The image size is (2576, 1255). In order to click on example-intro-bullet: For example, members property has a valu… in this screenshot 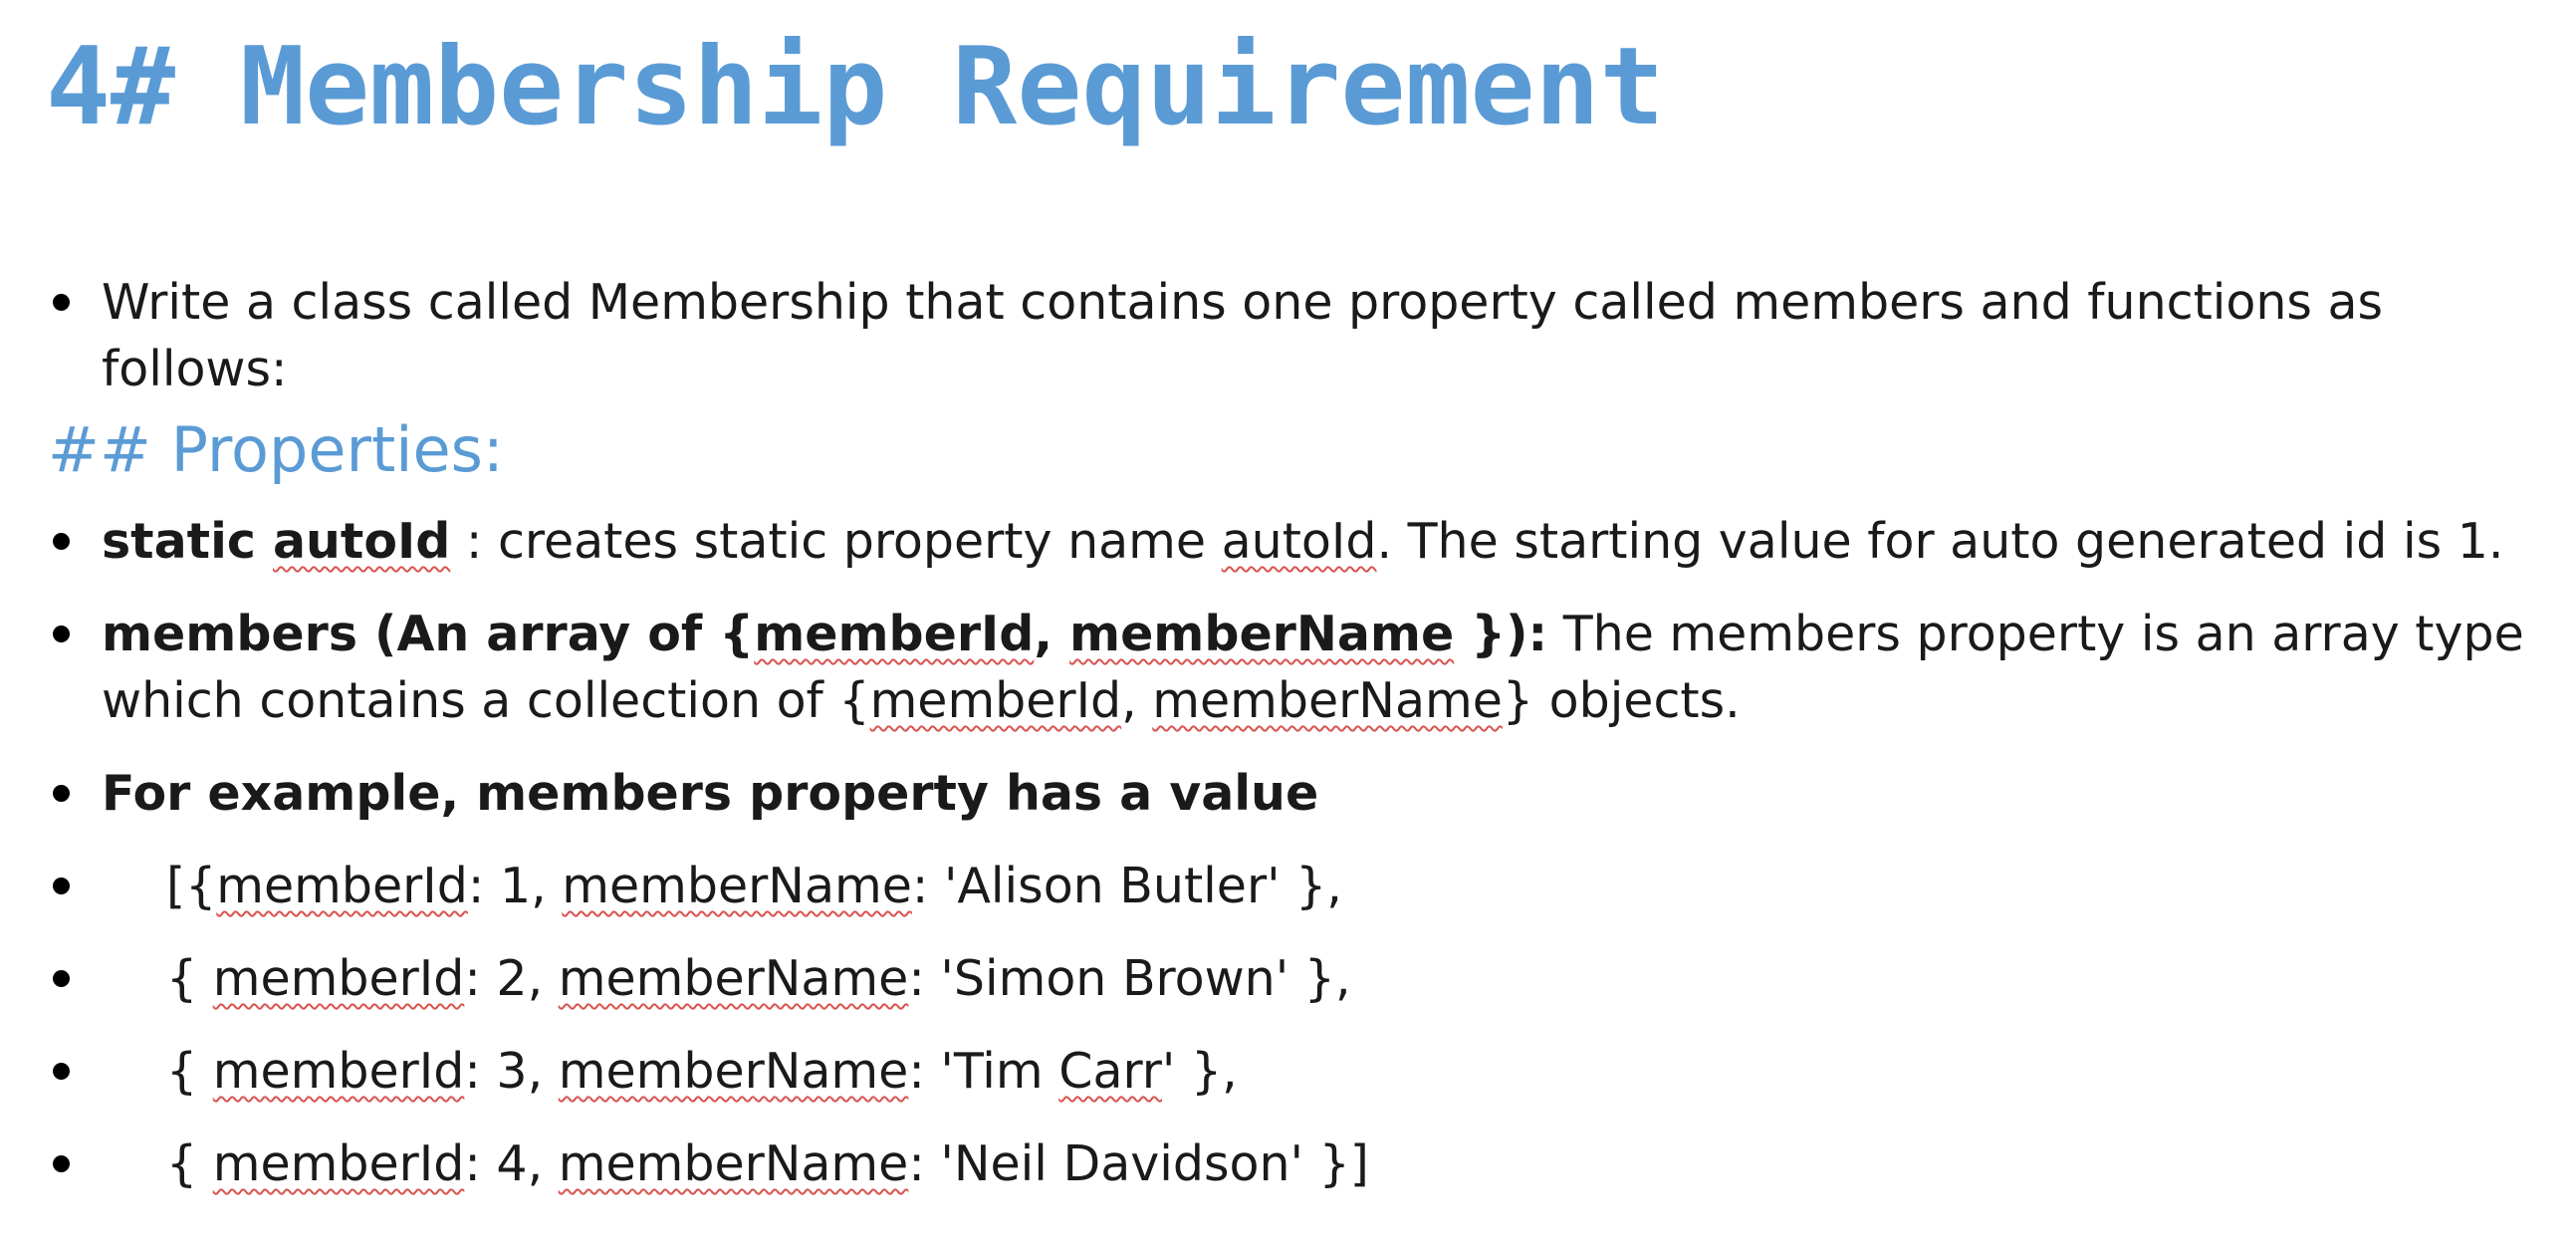, I will do `click(1292, 793)`.